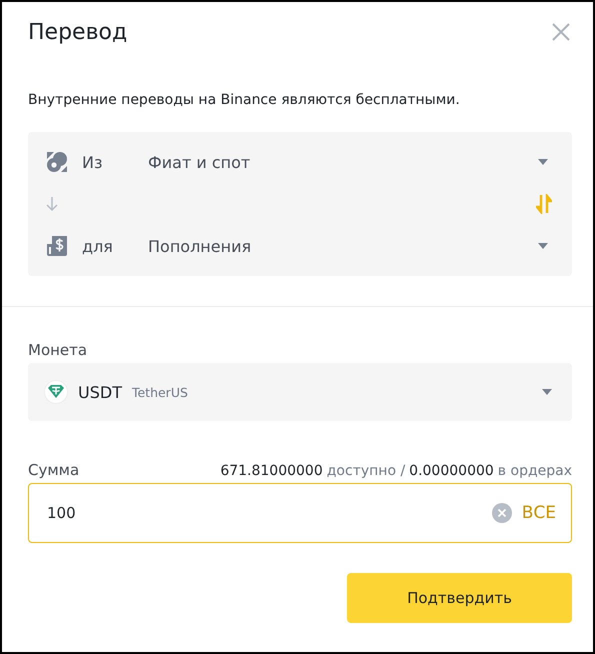 This screenshot has height=654, width=595. I want to click on wallet-label: для, so click(98, 246).